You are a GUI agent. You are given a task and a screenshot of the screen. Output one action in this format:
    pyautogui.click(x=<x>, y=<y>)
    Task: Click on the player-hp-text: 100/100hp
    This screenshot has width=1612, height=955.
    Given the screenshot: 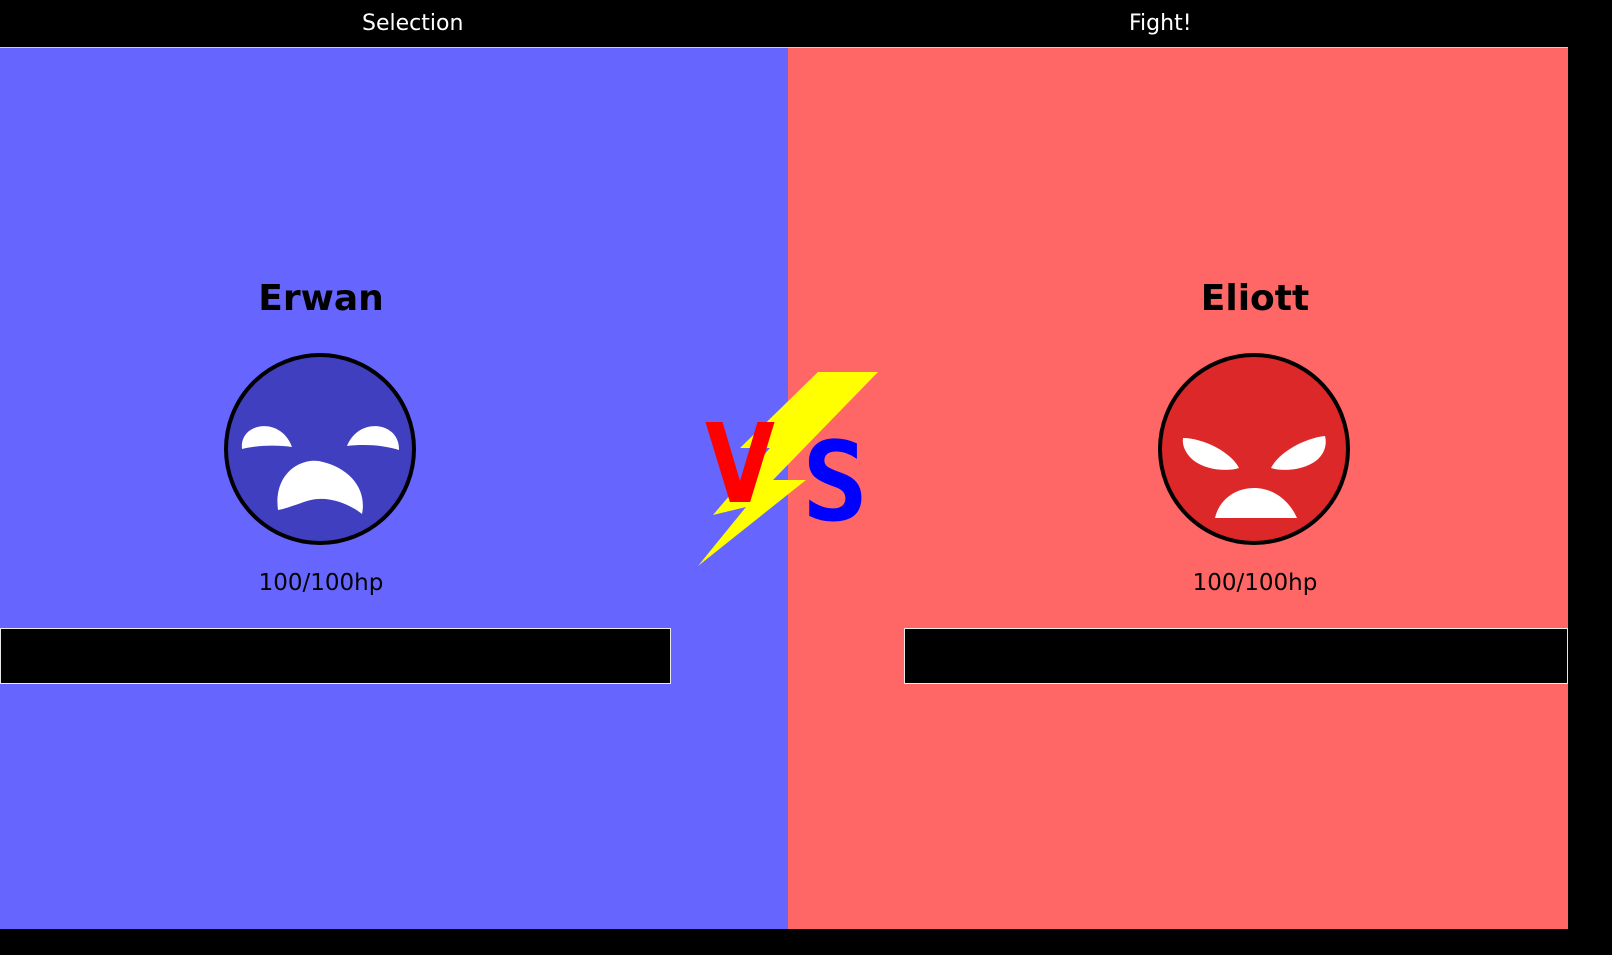 What is the action you would take?
    pyautogui.click(x=321, y=583)
    